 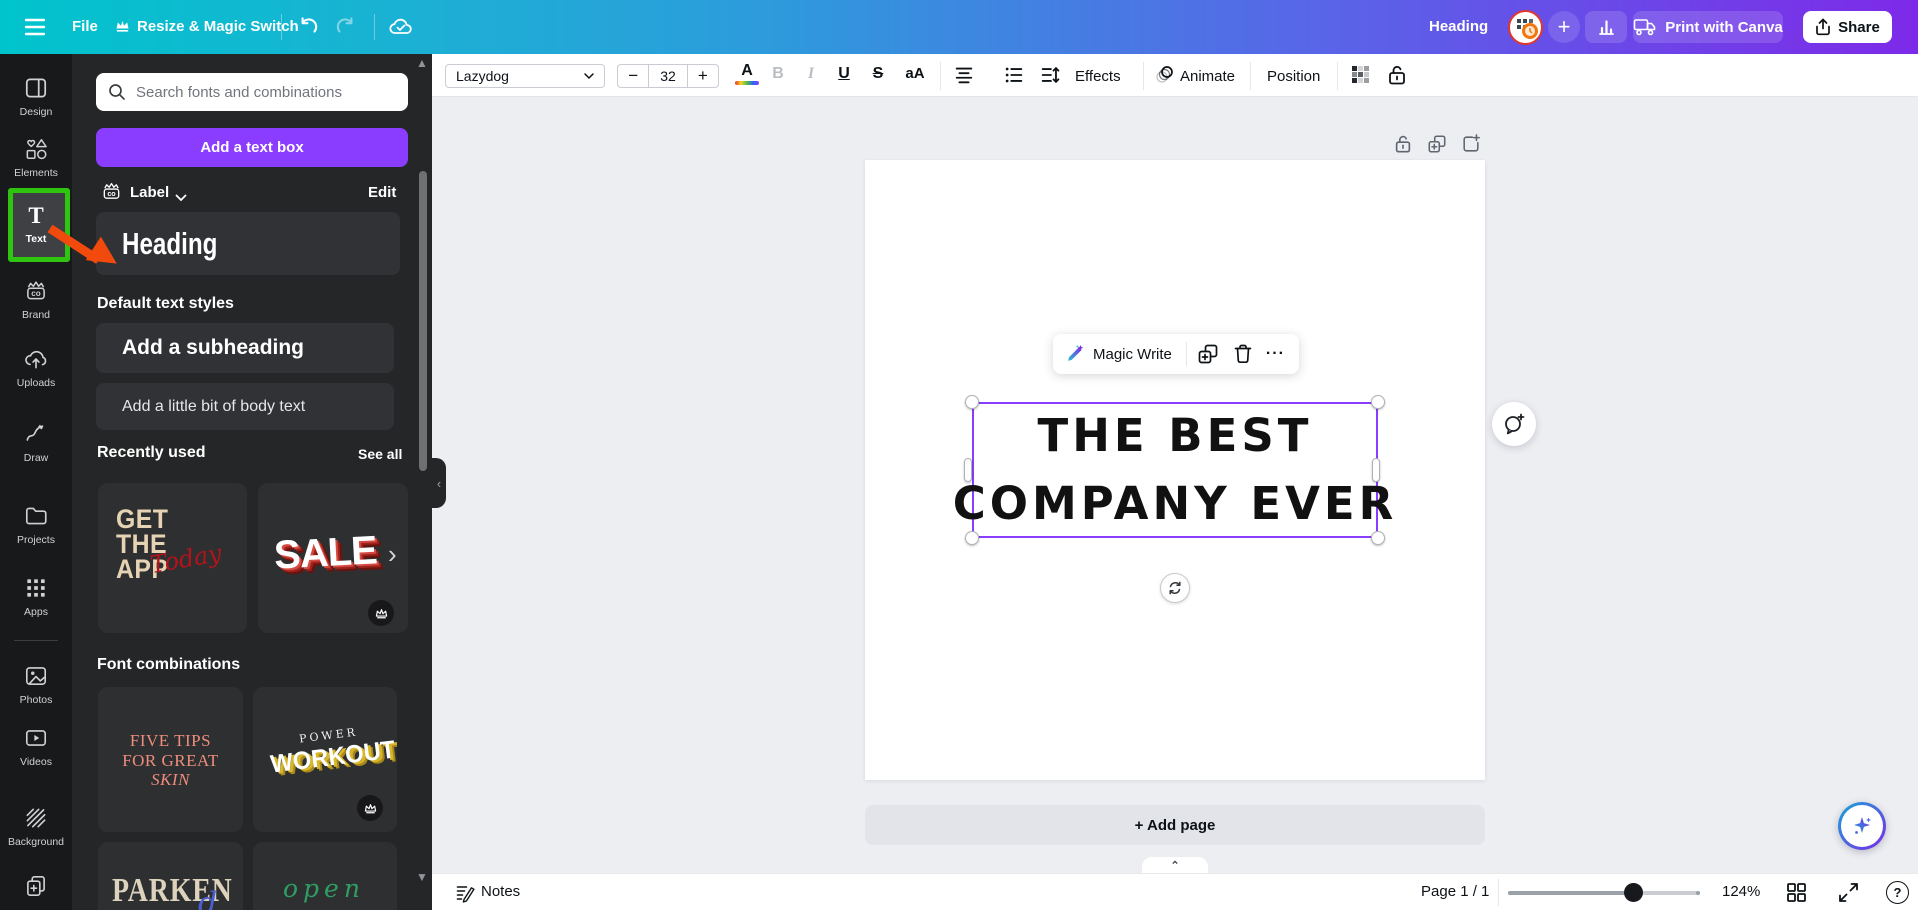 What do you see at coordinates (36, 96) in the screenshot?
I see `sidebar-item-design: Design` at bounding box center [36, 96].